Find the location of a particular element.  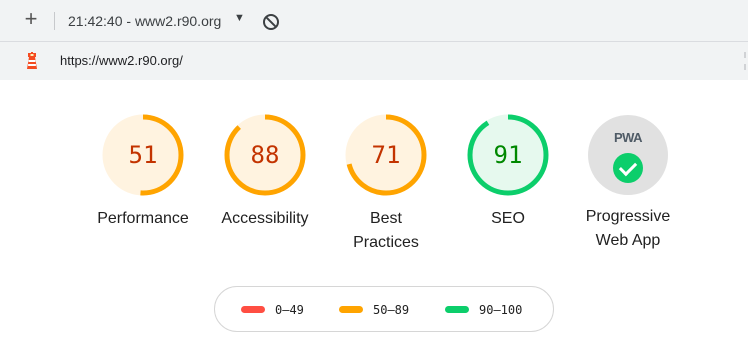

gauge-performance-score: 51 is located at coordinates (143, 155).